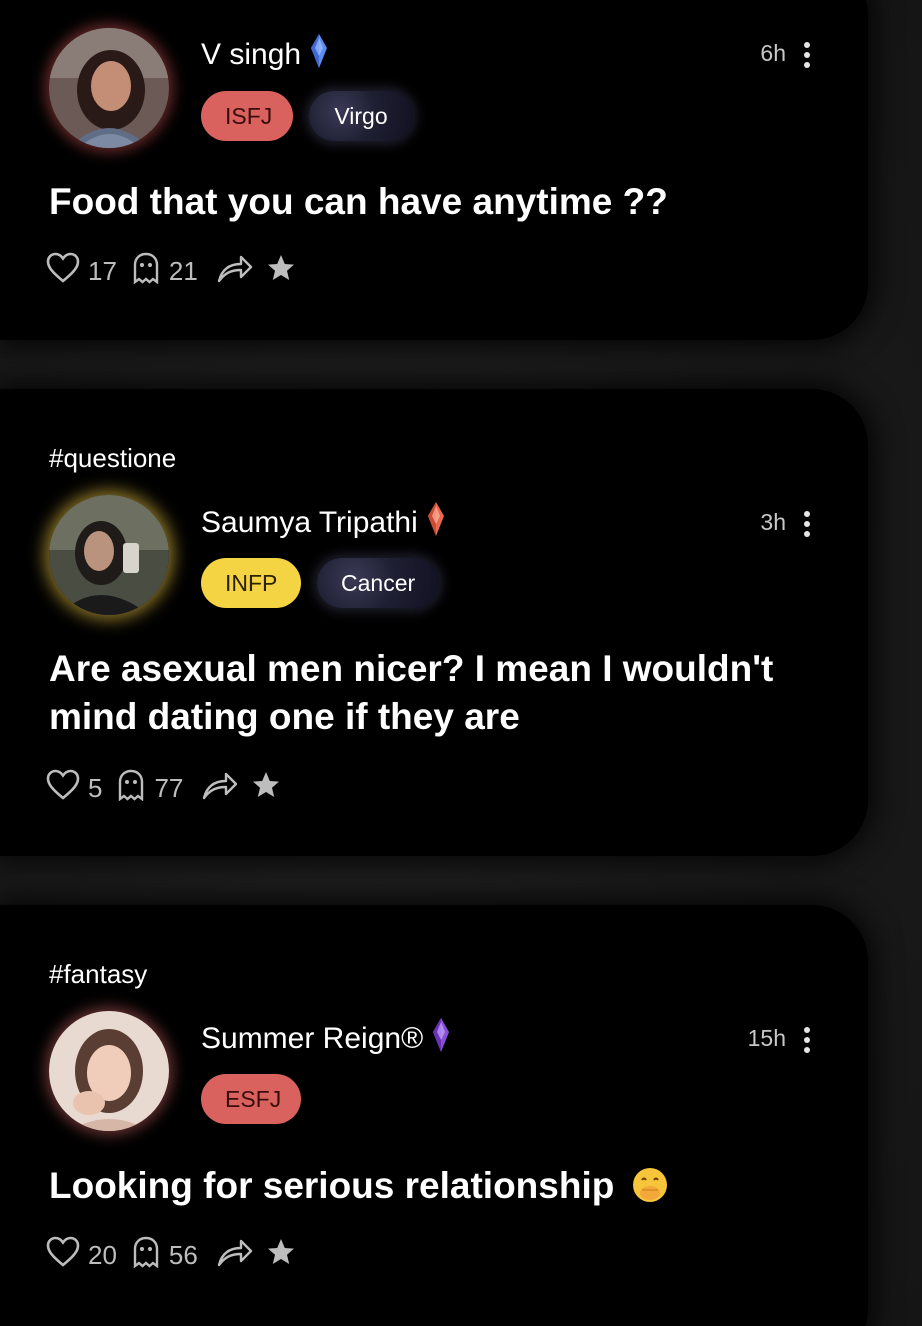 The width and height of the screenshot is (922, 1326). I want to click on author-name-row: V singh, so click(264, 55).